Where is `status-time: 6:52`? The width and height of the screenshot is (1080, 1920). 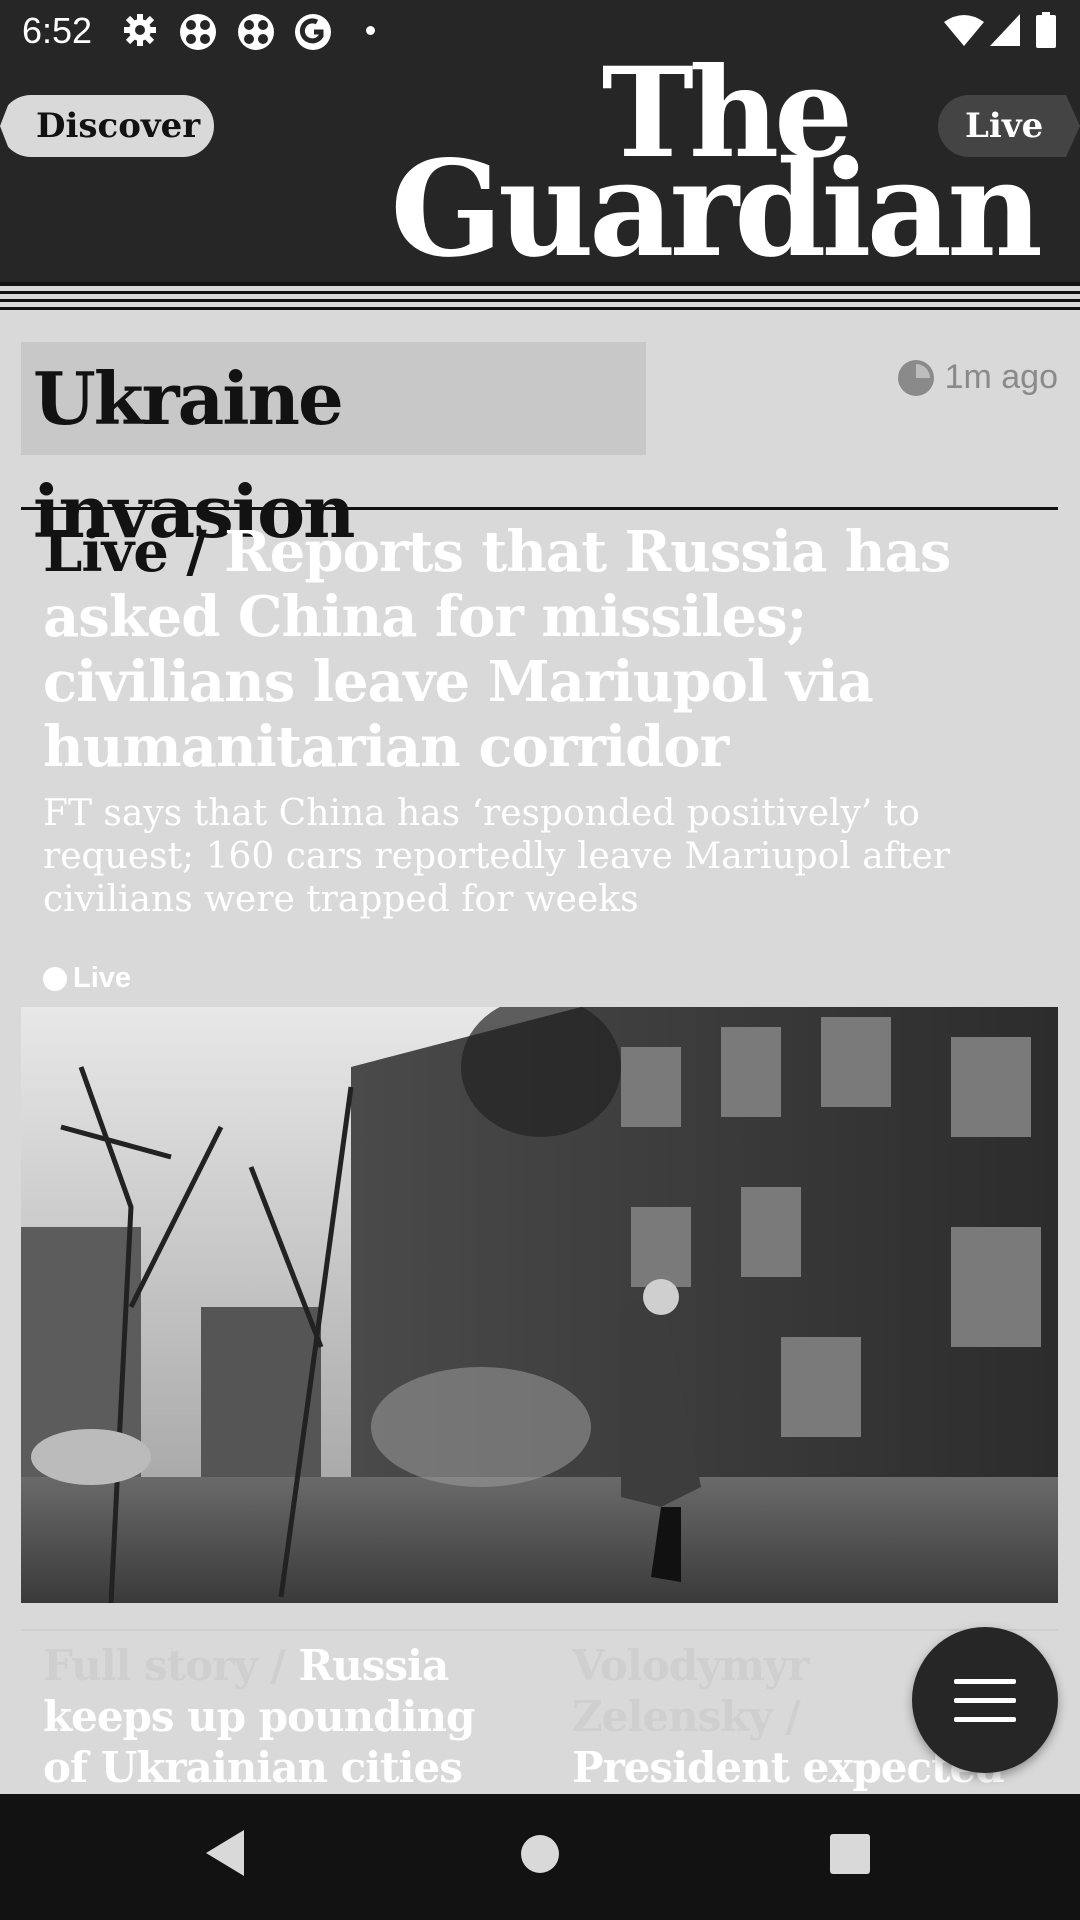
status-time: 6:52 is located at coordinates (57, 30).